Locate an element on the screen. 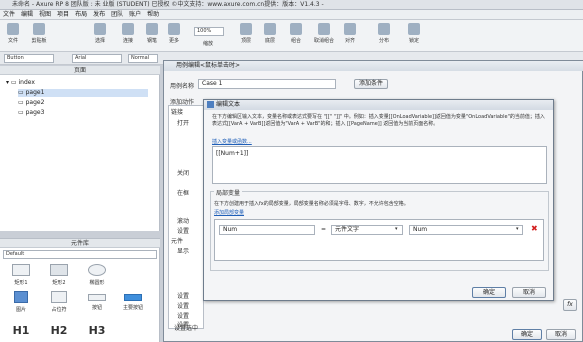  library-item-placeholder: 占位符 is located at coordinates (59, 302).